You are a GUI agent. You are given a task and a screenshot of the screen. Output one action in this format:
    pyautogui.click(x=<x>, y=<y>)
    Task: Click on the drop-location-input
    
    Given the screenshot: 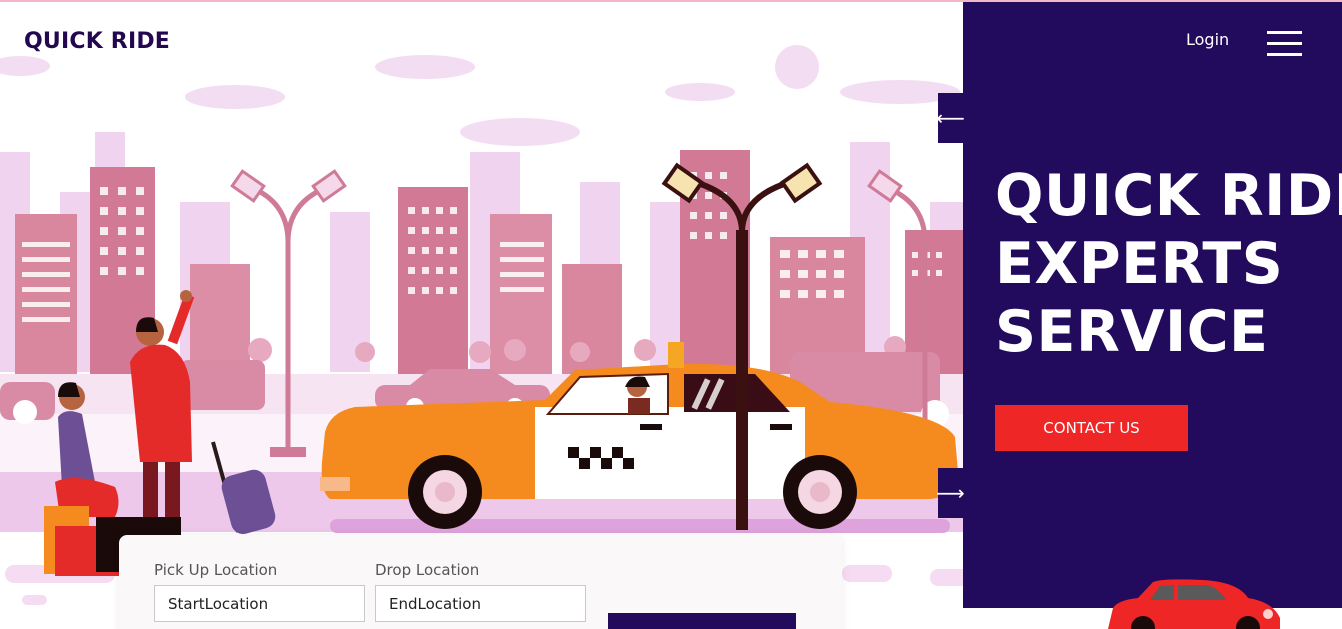 What is the action you would take?
    pyautogui.click(x=480, y=603)
    